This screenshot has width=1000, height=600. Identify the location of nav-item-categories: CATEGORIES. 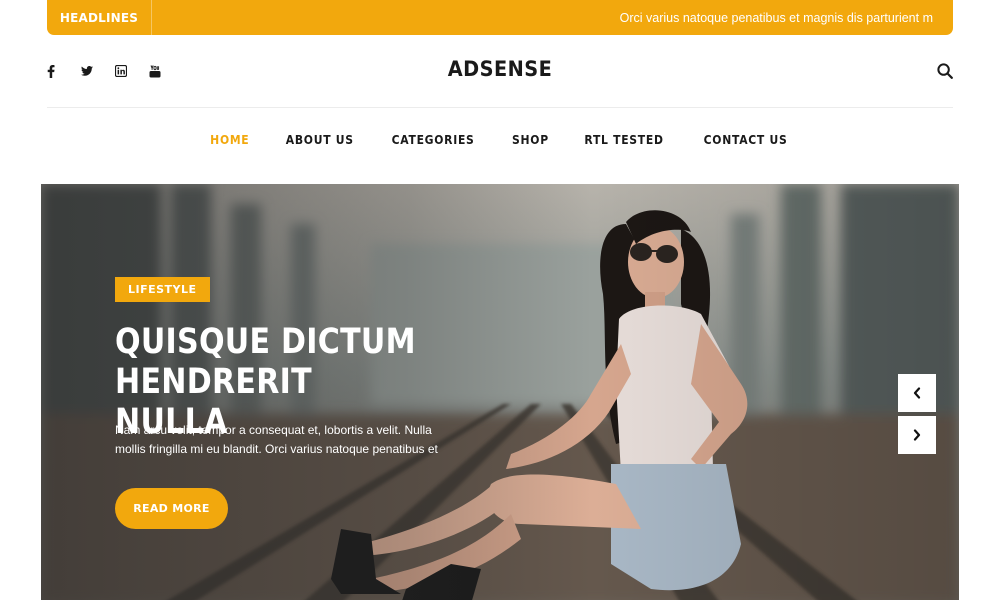
(433, 140).